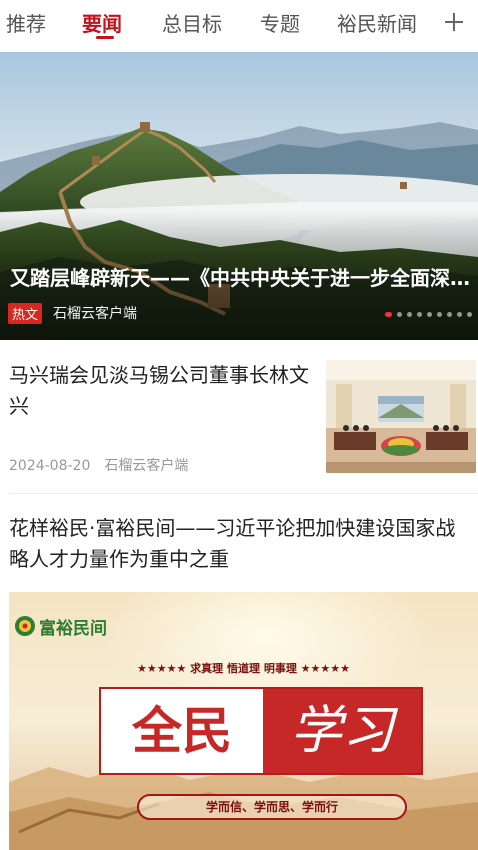 This screenshot has height=850, width=478. I want to click on banner-brand-name: 富裕民间, so click(73, 629).